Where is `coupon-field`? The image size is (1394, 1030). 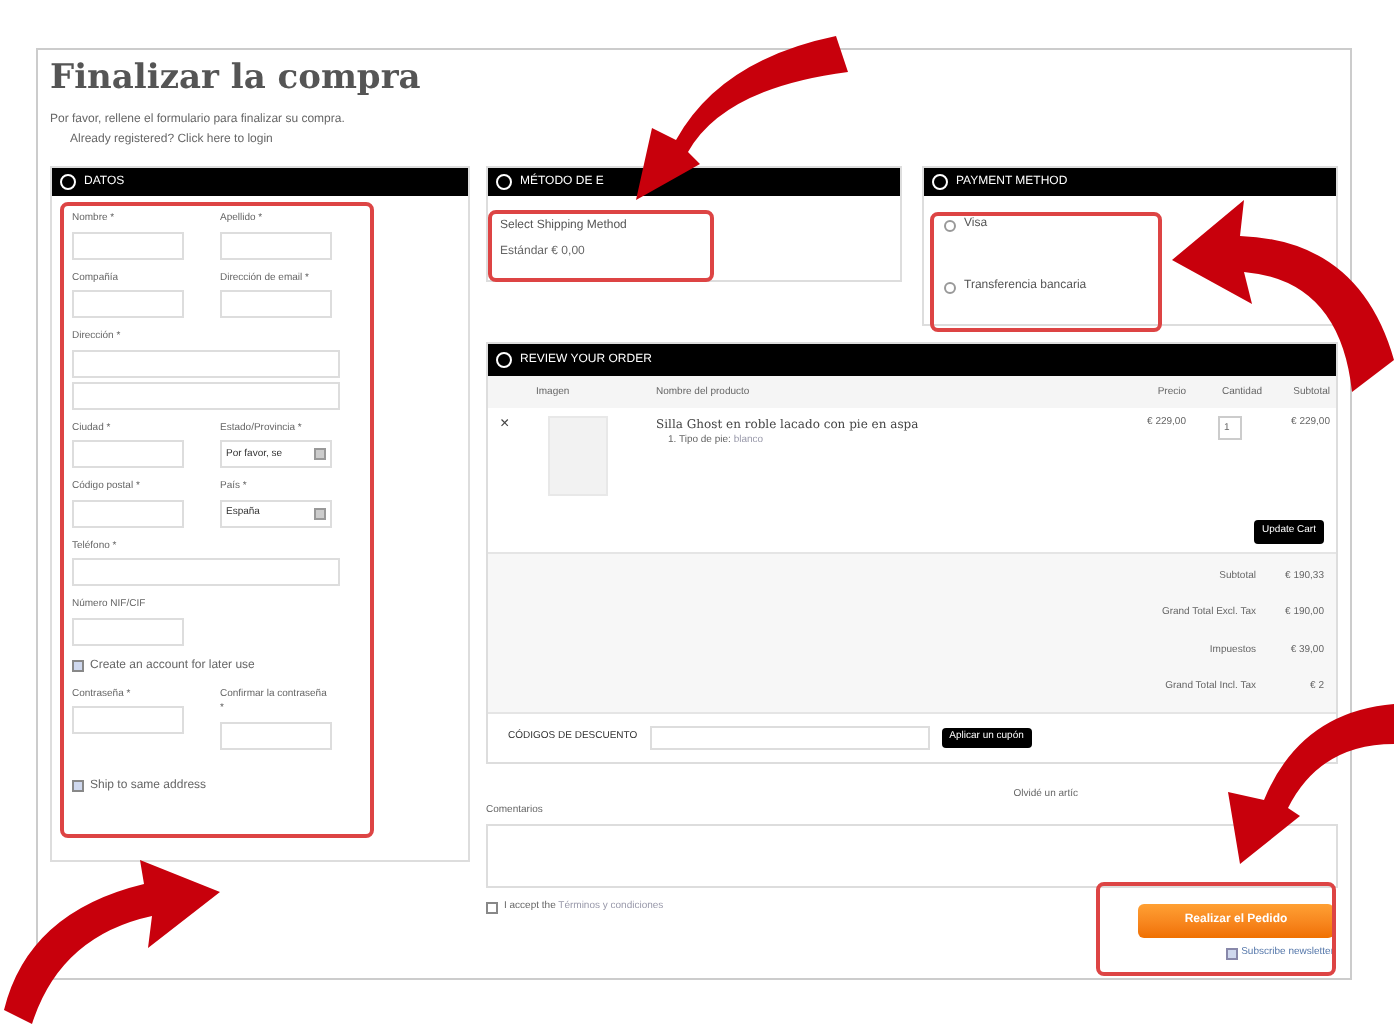
coupon-field is located at coordinates (789, 737).